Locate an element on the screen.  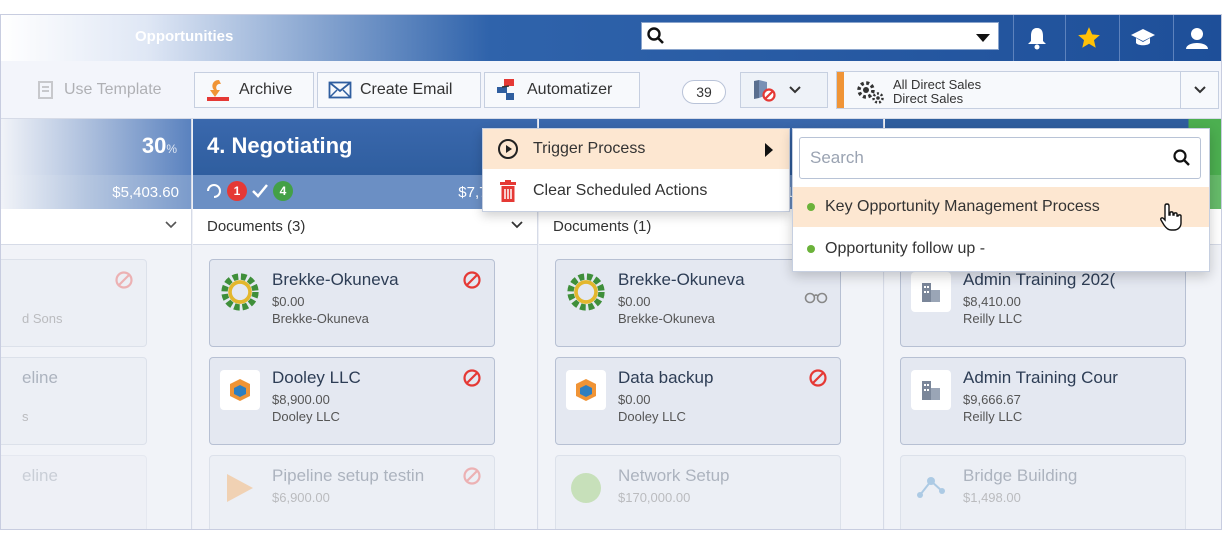
page-title: Opportunities is located at coordinates (184, 36).